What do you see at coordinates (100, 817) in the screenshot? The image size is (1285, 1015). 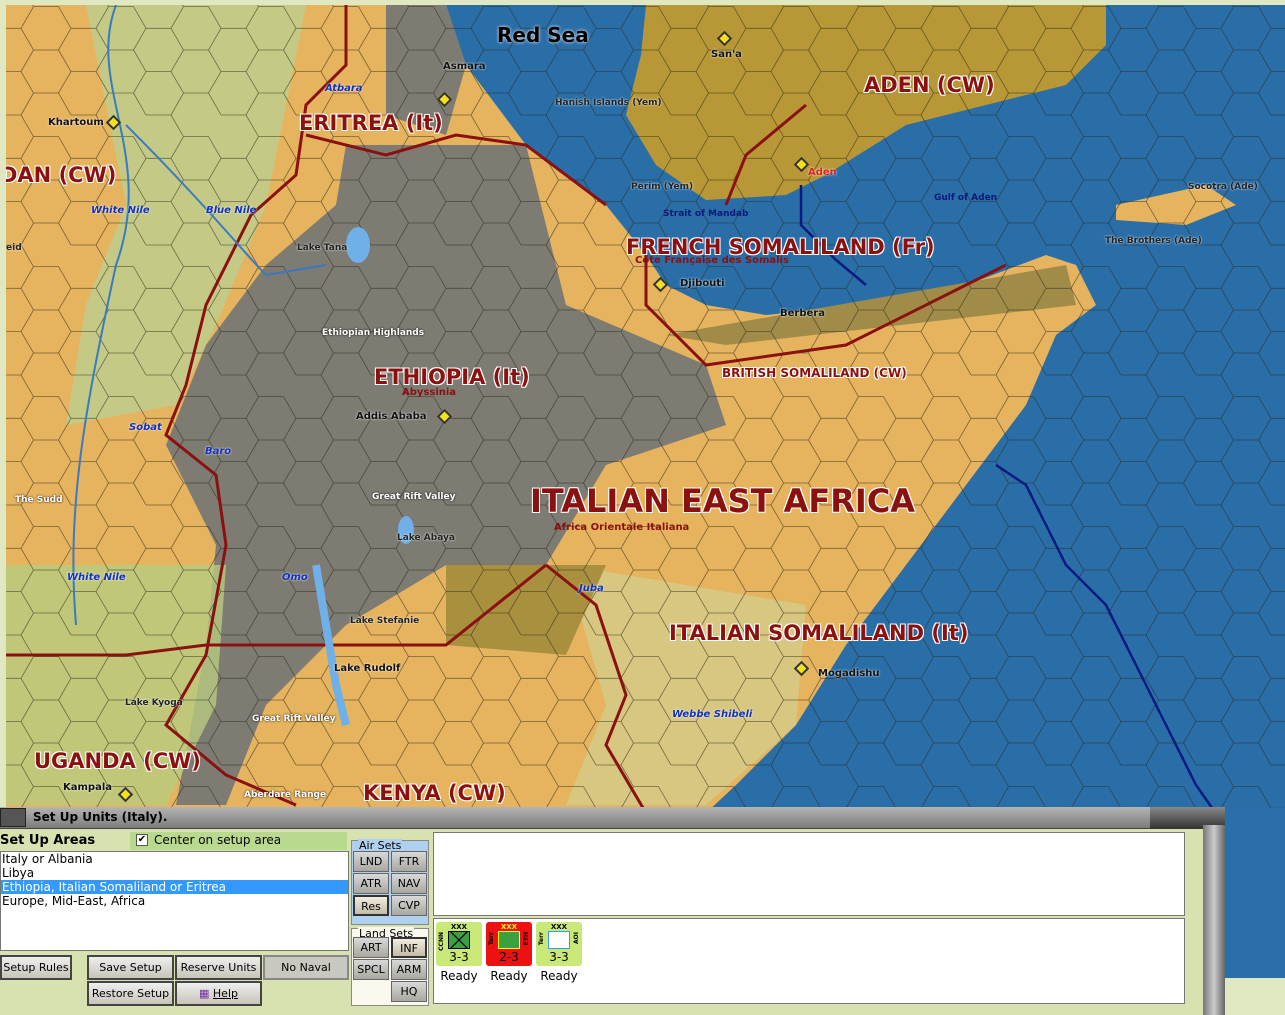 I see `panel-title: Set Up Units (Italy).` at bounding box center [100, 817].